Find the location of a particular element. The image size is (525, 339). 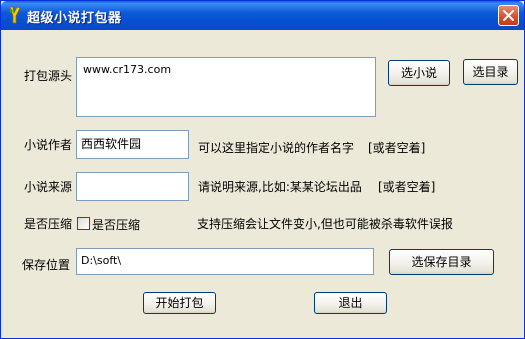

source-textarea: www.cr173.com is located at coordinates (226, 87).